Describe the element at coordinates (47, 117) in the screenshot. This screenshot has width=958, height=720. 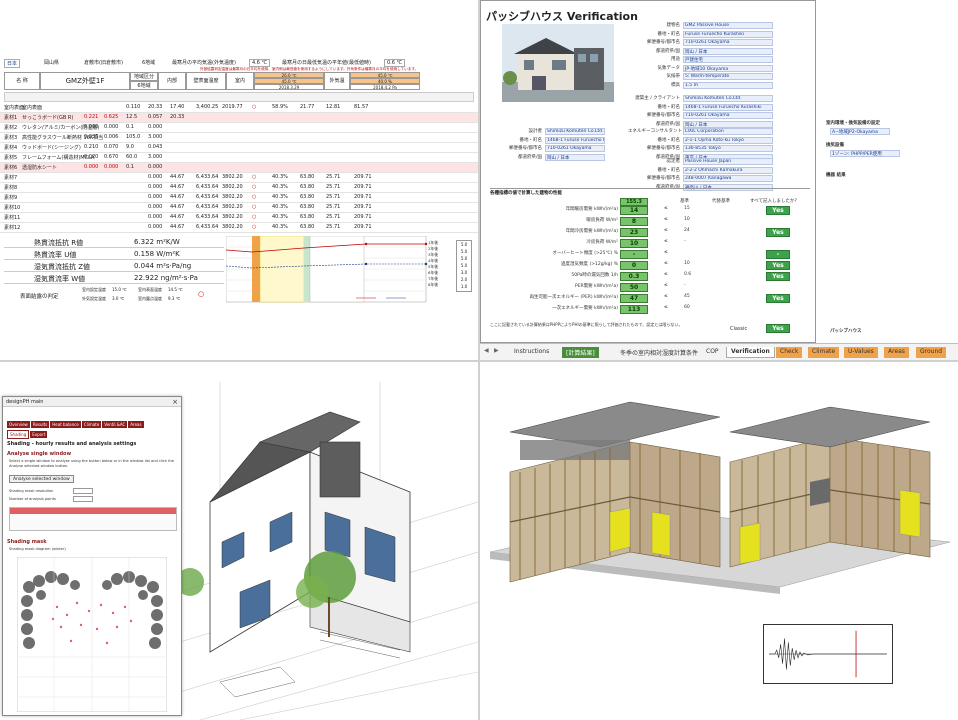
I see `layer-name-cell: せっこうボード(GB R)` at that location.